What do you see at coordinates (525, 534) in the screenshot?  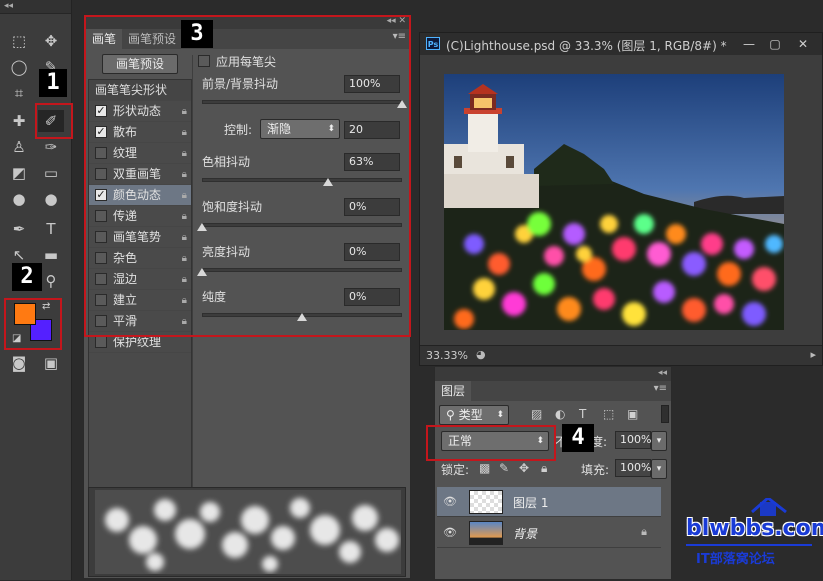 I see `layer-name: 背景` at bounding box center [525, 534].